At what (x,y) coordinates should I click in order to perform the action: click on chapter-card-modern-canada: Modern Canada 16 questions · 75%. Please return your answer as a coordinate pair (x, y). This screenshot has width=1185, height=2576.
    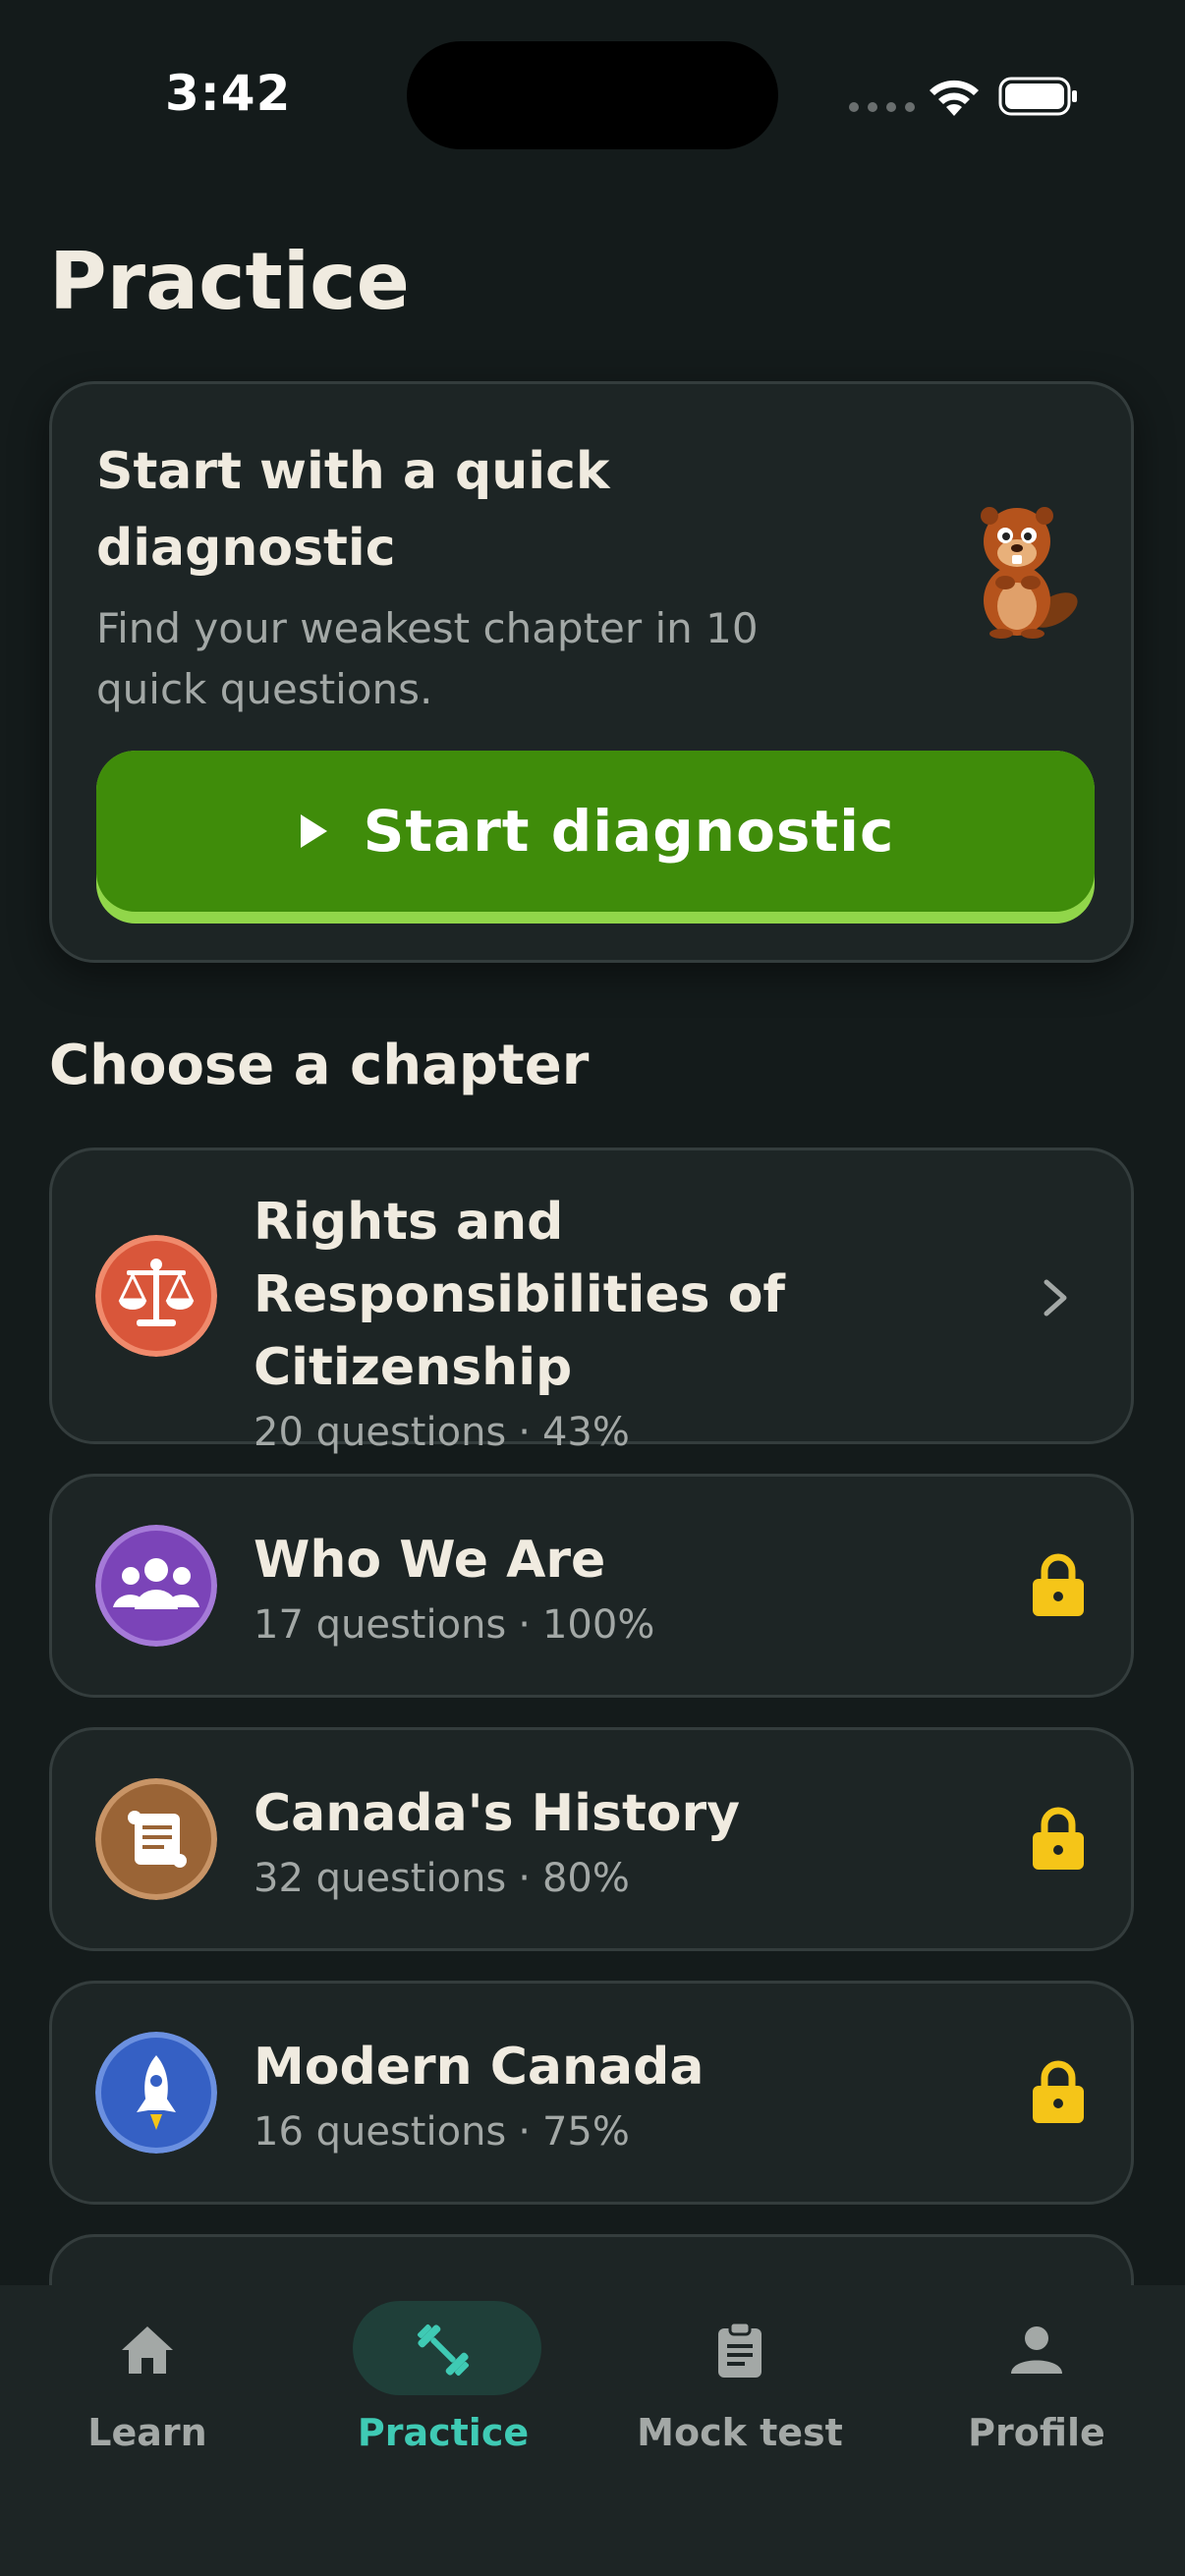
    Looking at the image, I should click on (592, 2093).